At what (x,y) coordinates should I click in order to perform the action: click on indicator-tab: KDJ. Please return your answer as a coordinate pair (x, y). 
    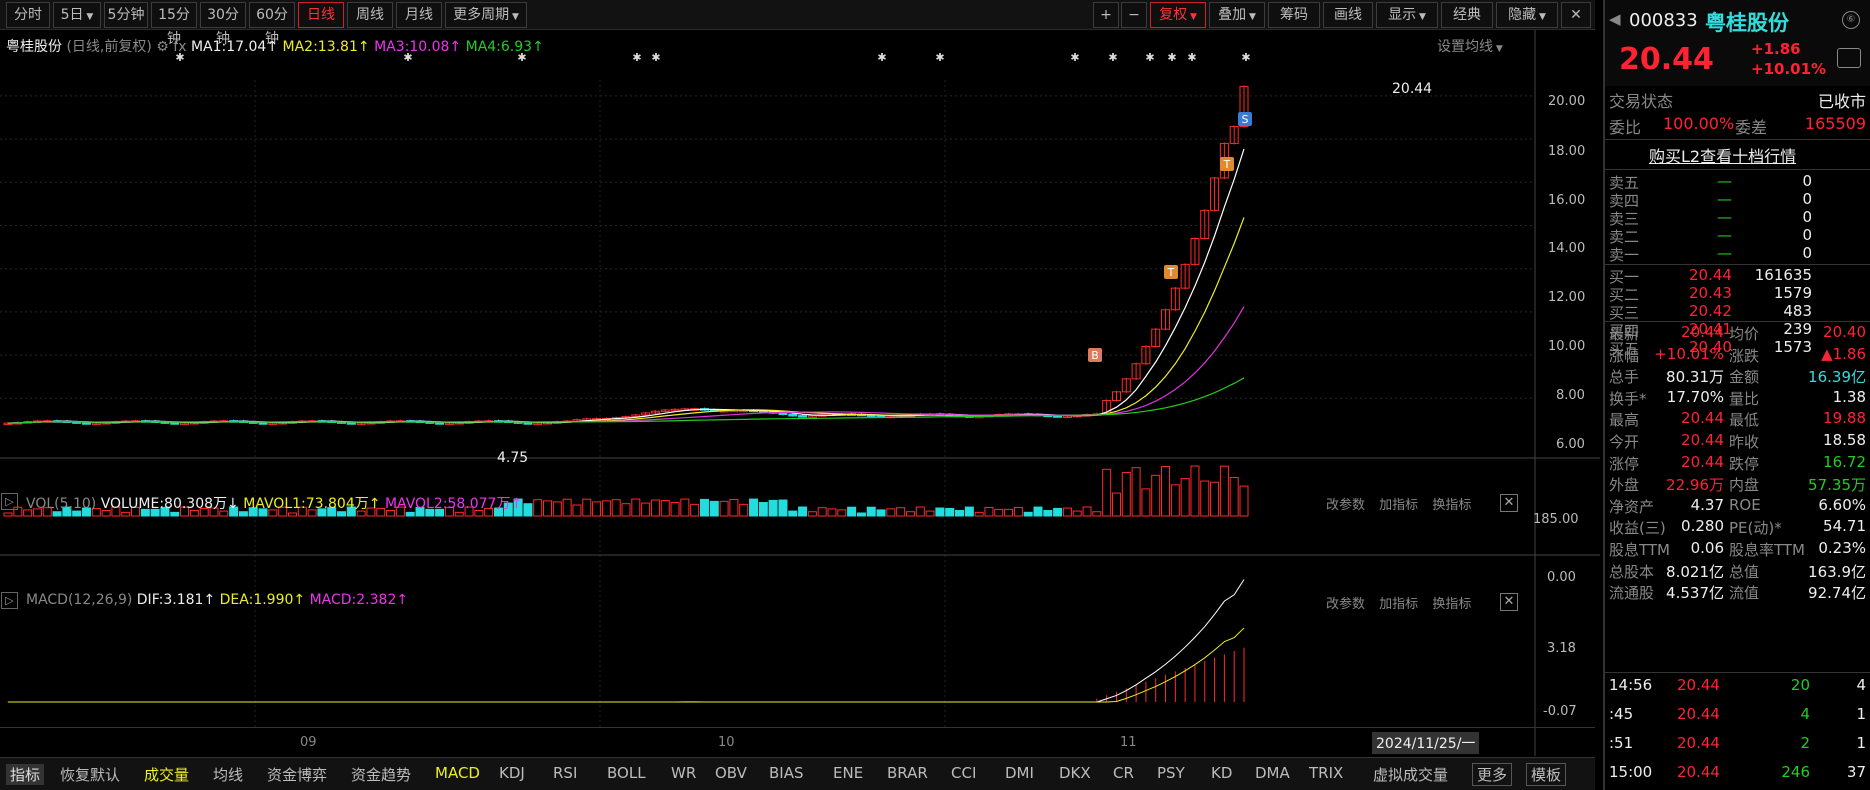
    Looking at the image, I should click on (512, 773).